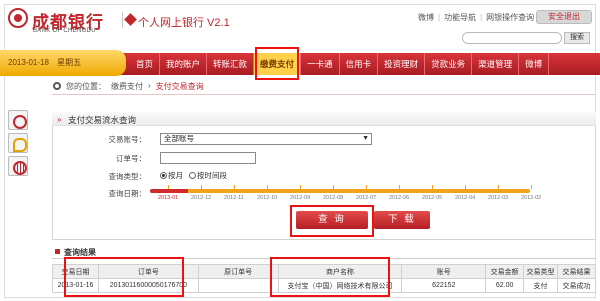 The image size is (600, 301). I want to click on timeline-month-label: 2012-07, so click(366, 198).